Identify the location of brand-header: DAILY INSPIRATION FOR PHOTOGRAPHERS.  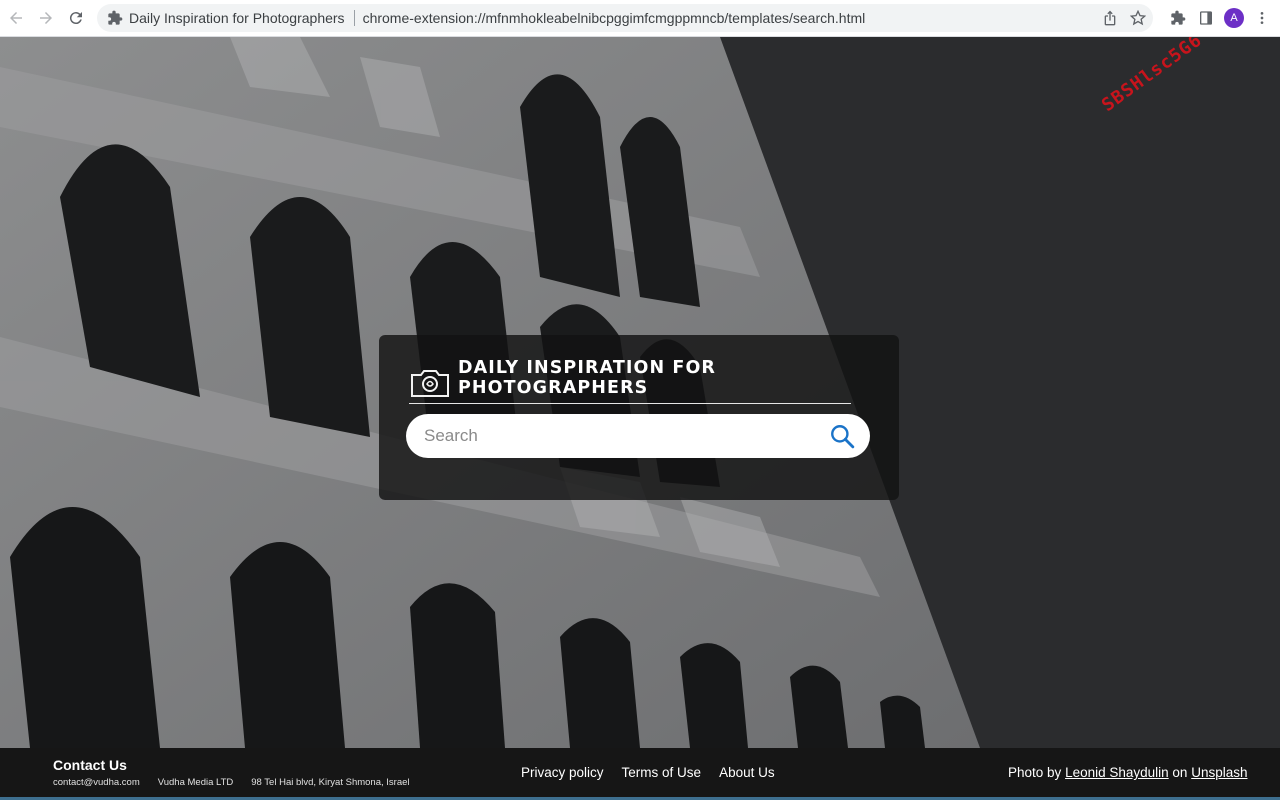
(630, 381).